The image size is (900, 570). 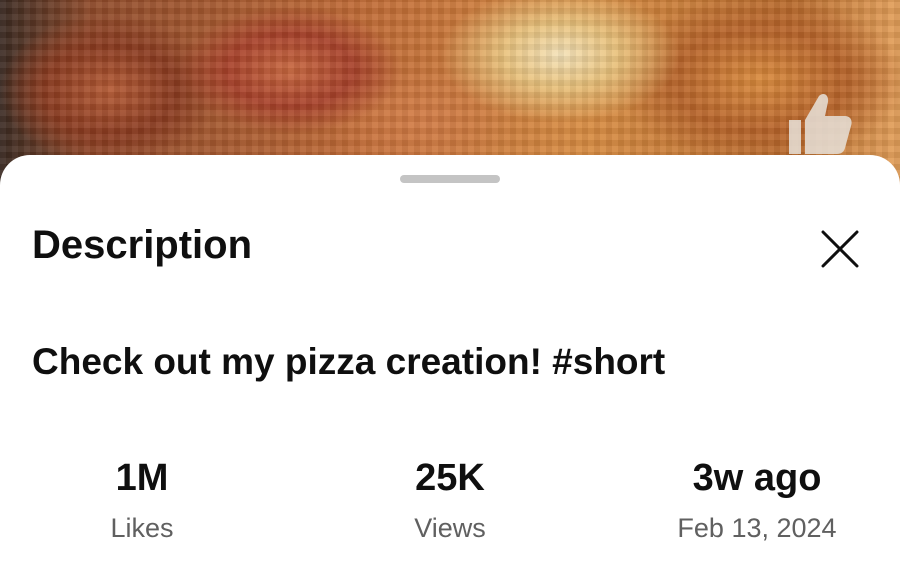 What do you see at coordinates (142, 500) in the screenshot?
I see `likes-stat: 1M Likes` at bounding box center [142, 500].